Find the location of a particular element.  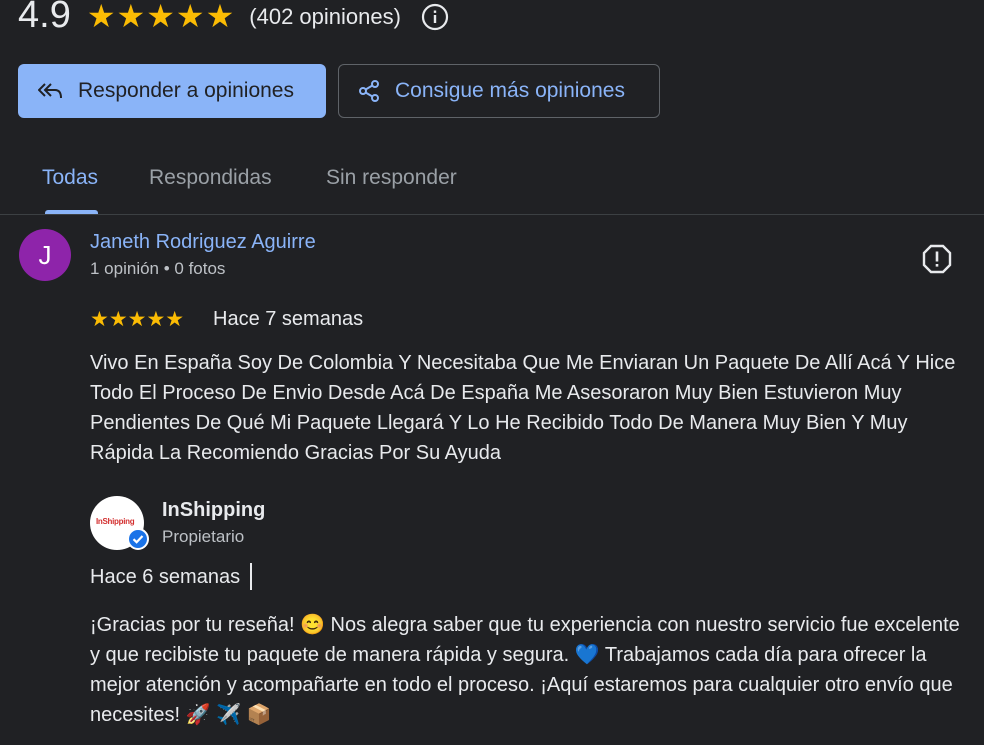

get-more-reviews-label: Consigue más opiniones is located at coordinates (510, 90).